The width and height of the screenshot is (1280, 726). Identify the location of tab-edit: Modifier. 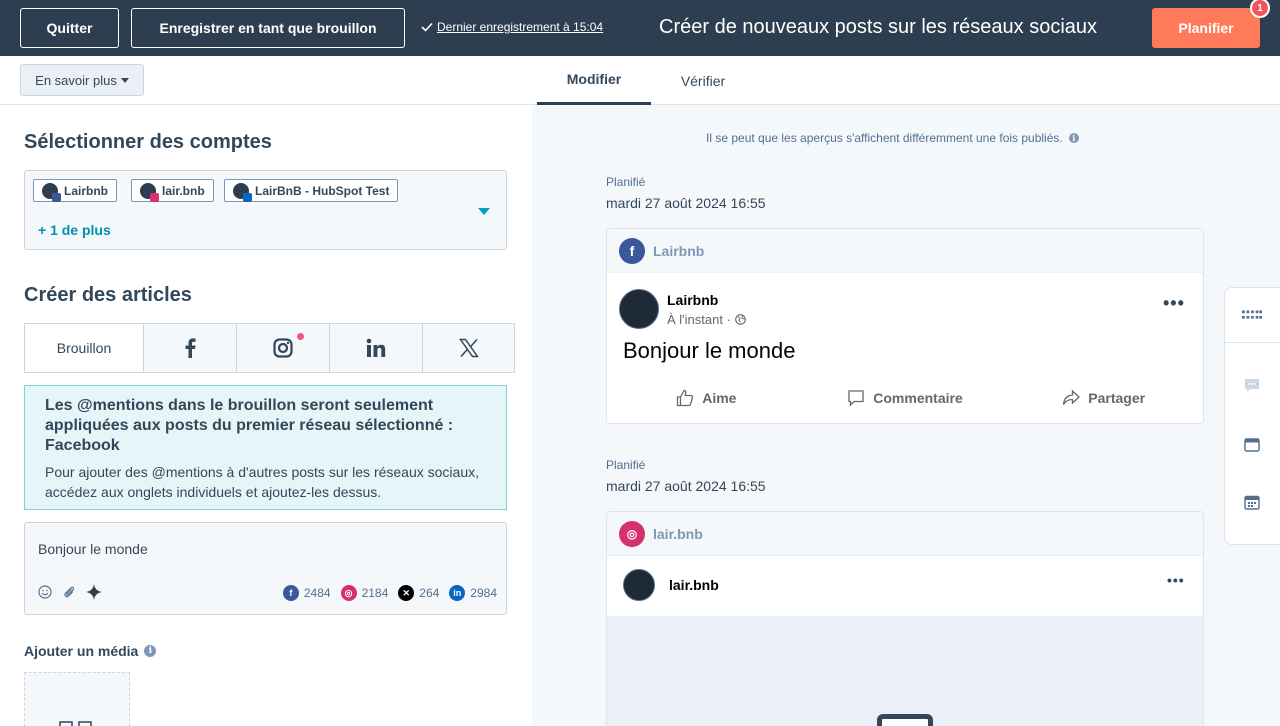
(594, 80).